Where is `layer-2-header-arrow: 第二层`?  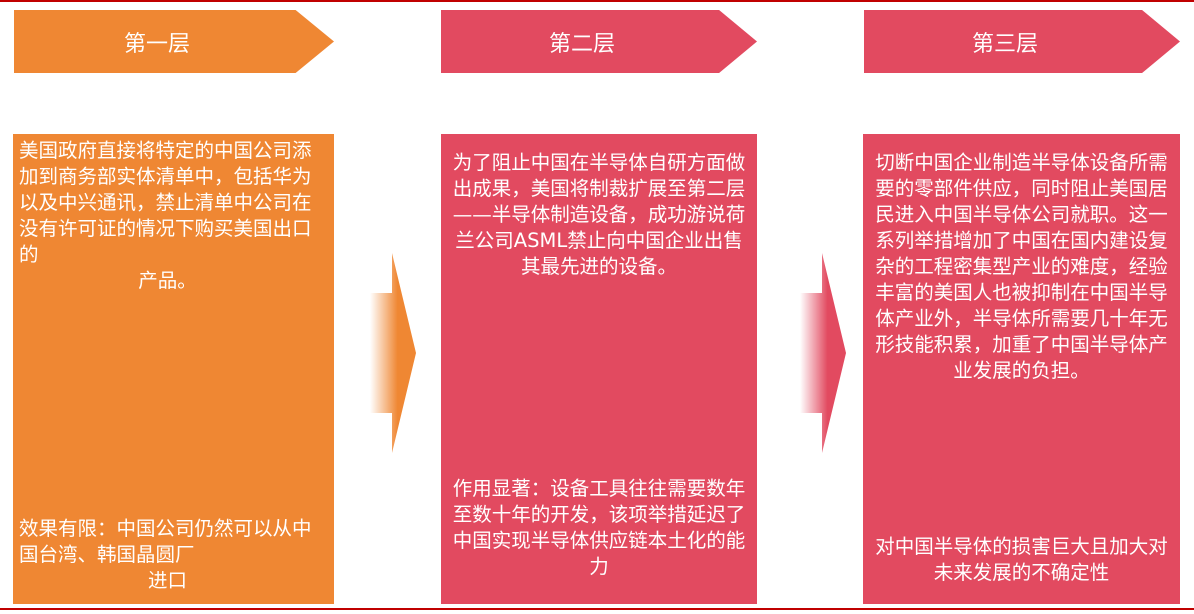
layer-2-header-arrow: 第二层 is located at coordinates (599, 41).